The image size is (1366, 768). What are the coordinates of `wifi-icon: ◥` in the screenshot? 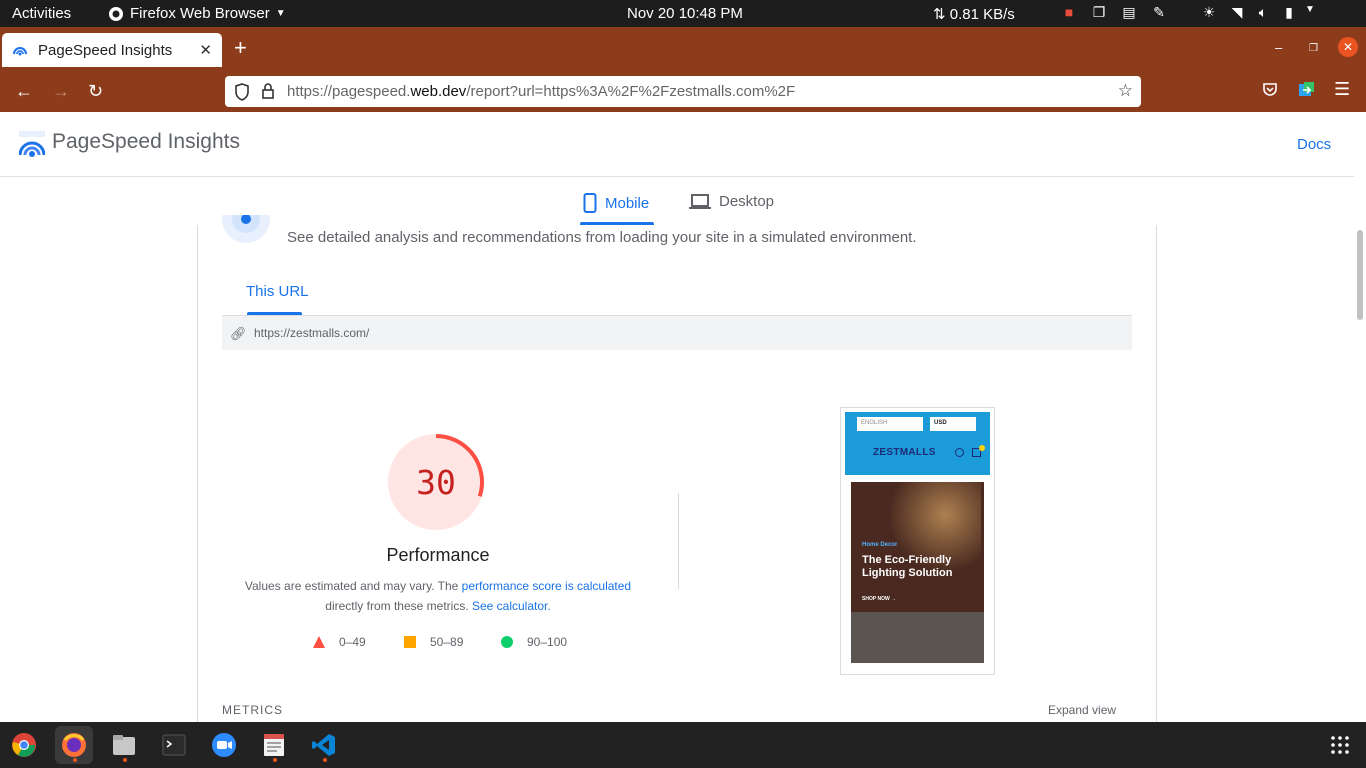 It's located at (1237, 12).